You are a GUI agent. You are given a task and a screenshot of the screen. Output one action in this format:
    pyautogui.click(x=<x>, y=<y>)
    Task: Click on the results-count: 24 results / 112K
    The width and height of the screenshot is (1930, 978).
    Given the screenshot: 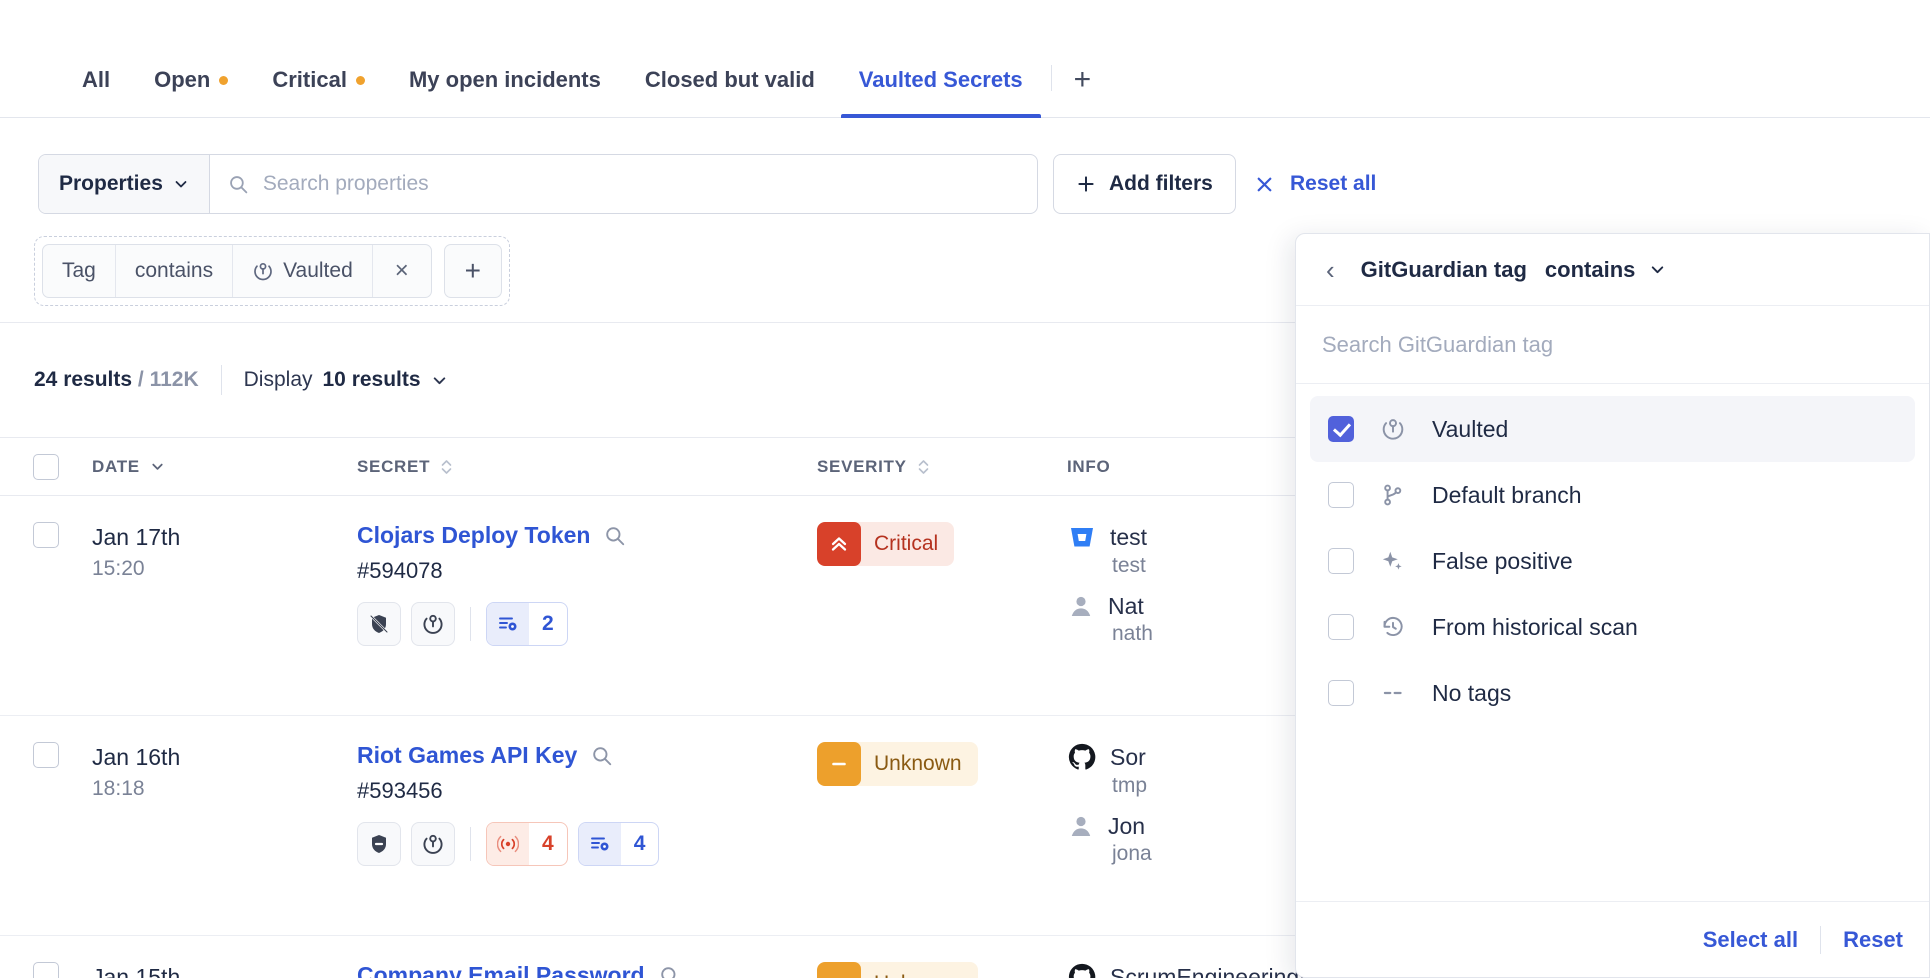 What is the action you would take?
    pyautogui.click(x=116, y=380)
    